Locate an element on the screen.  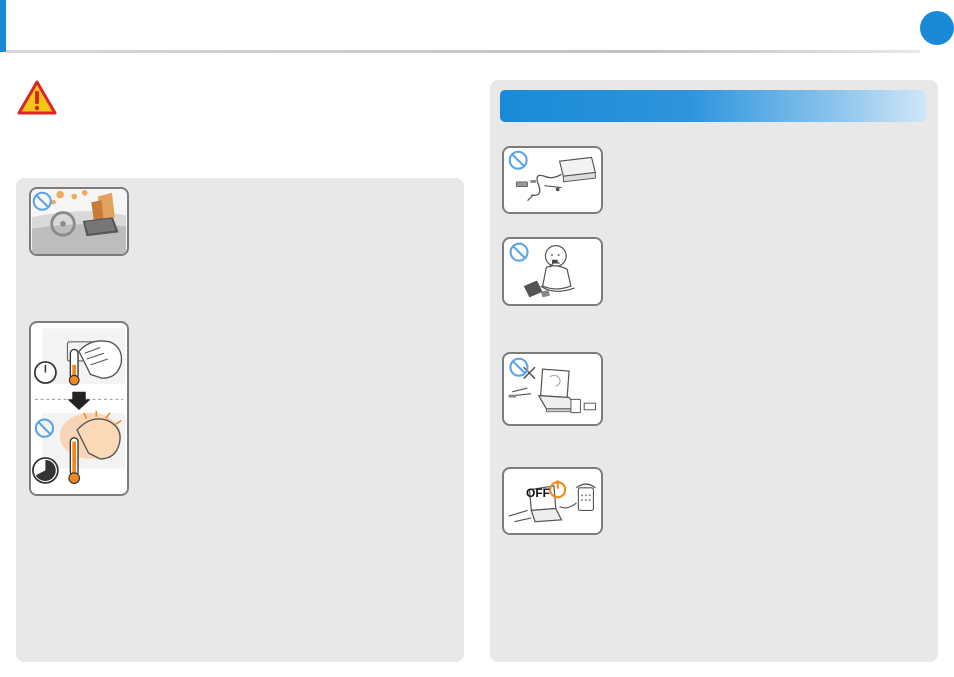
off-label: OFF is located at coordinates (538, 493).